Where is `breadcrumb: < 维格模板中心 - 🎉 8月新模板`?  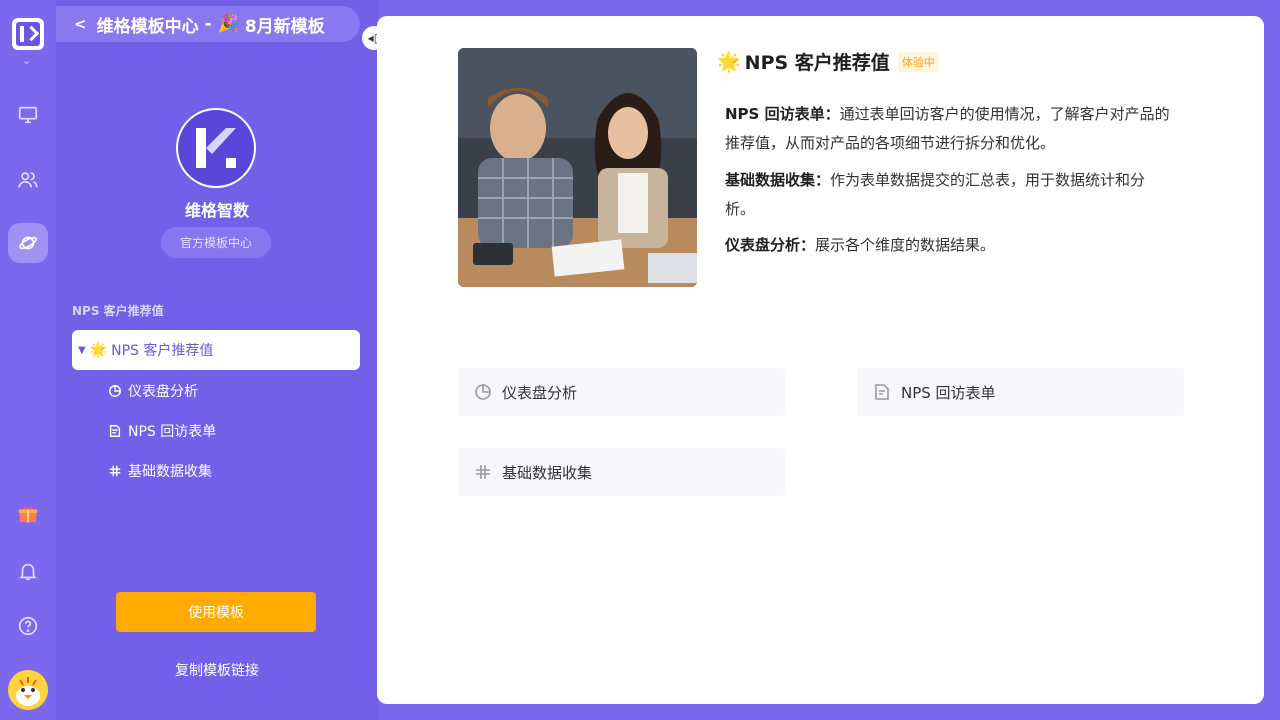 breadcrumb: < 维格模板中心 - 🎉 8月新模板 is located at coordinates (208, 24).